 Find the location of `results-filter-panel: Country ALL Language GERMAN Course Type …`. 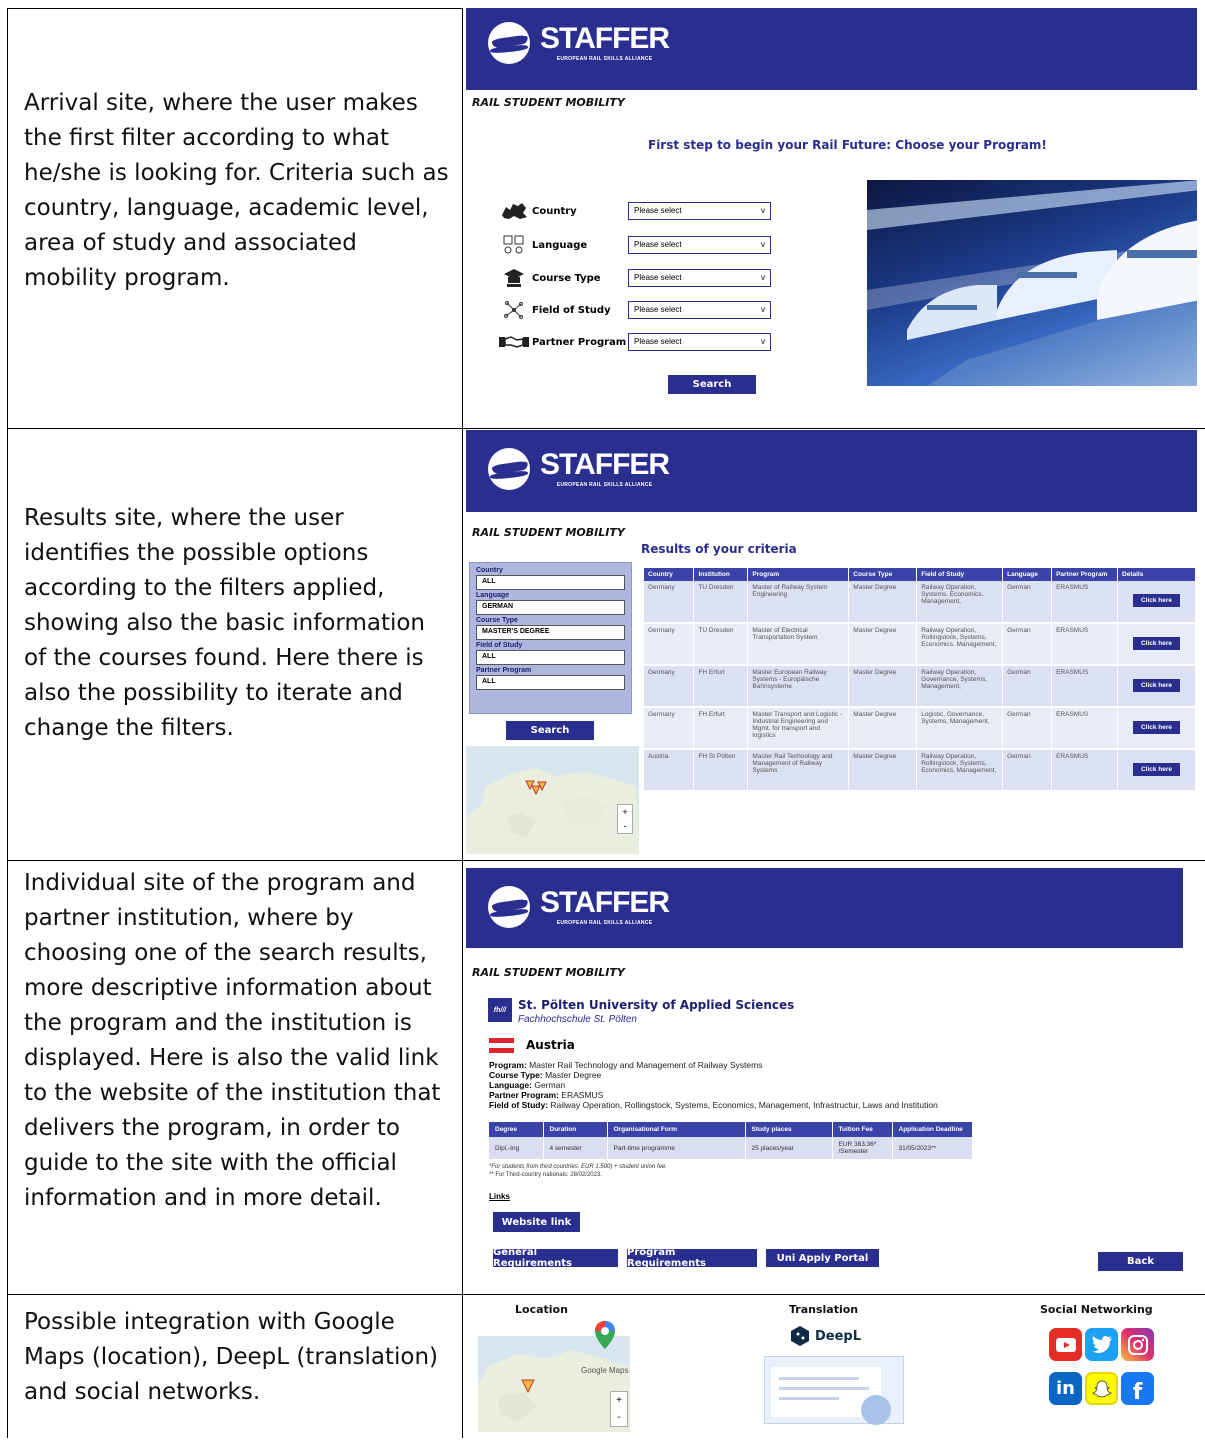

results-filter-panel: Country ALL Language GERMAN Course Type … is located at coordinates (550, 638).